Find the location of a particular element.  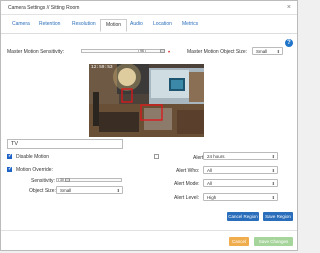

master-object-size-label: Master Motion Object Size: is located at coordinates (217, 52).